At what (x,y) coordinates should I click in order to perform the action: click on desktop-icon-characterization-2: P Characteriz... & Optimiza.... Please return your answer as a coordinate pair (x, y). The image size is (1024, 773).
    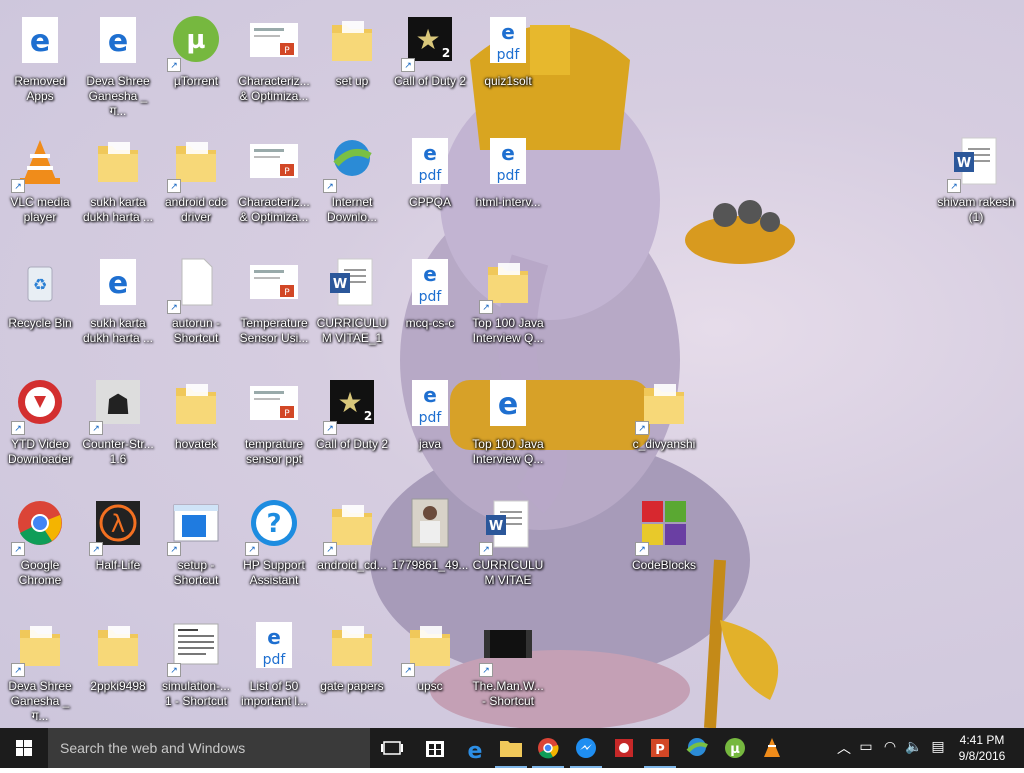
    Looking at the image, I should click on (274, 184).